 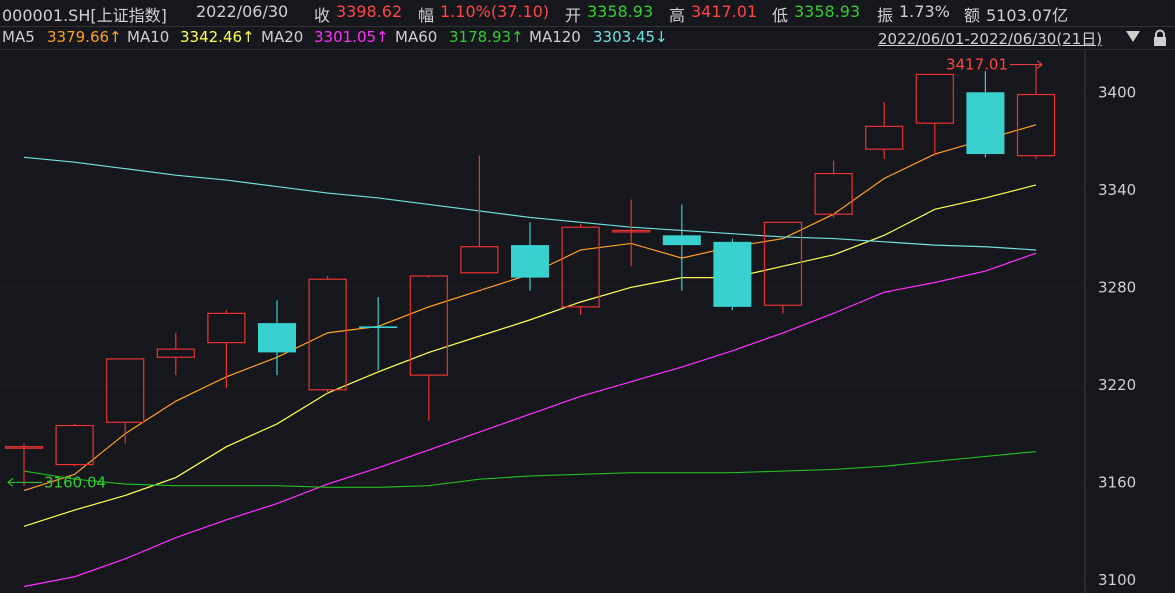 I want to click on low-value: 3358.93, so click(x=827, y=11).